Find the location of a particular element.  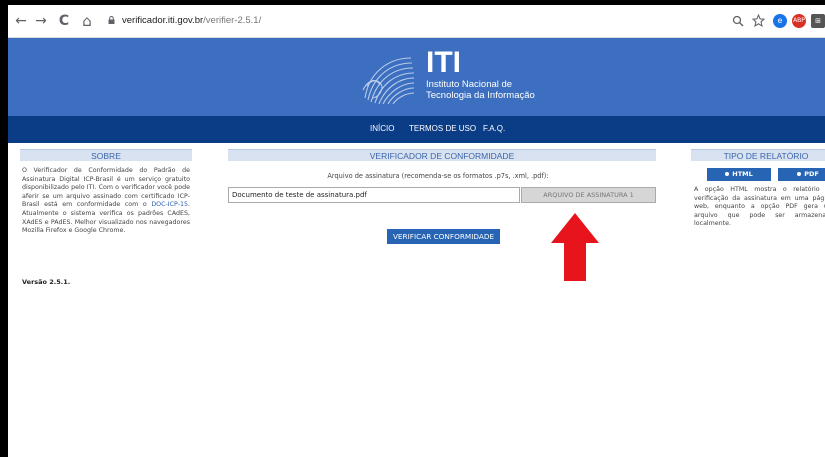

home-icon: ⌂ is located at coordinates (87, 21).